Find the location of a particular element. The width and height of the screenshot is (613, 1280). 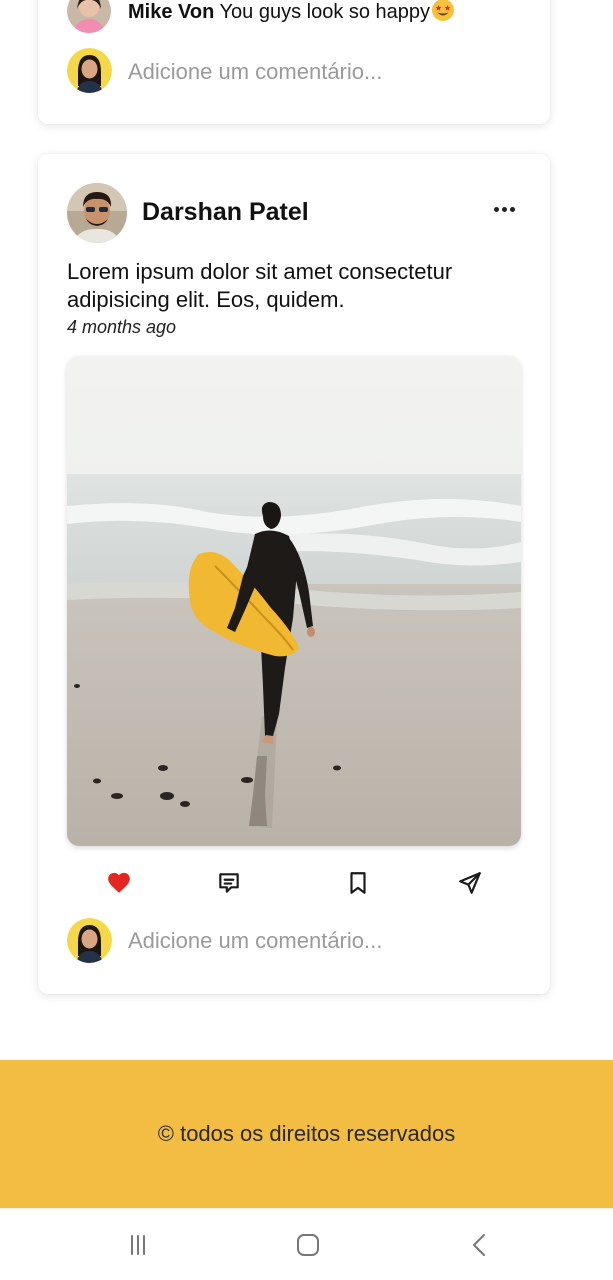

back-button is located at coordinates (480, 1245).